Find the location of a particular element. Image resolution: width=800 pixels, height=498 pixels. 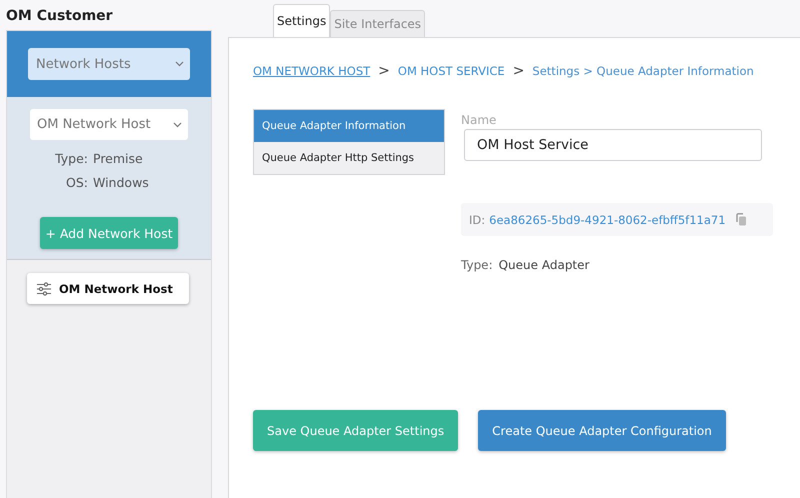

tab: Site Interfaces is located at coordinates (378, 23).